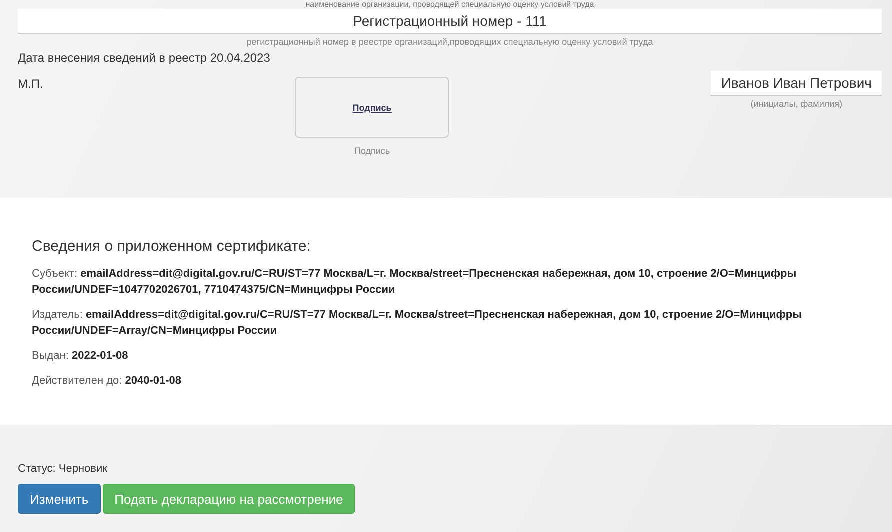 This screenshot has height=532, width=892. I want to click on registry-date: Дата внесения сведений в реестр 20.04.2023, so click(145, 58).